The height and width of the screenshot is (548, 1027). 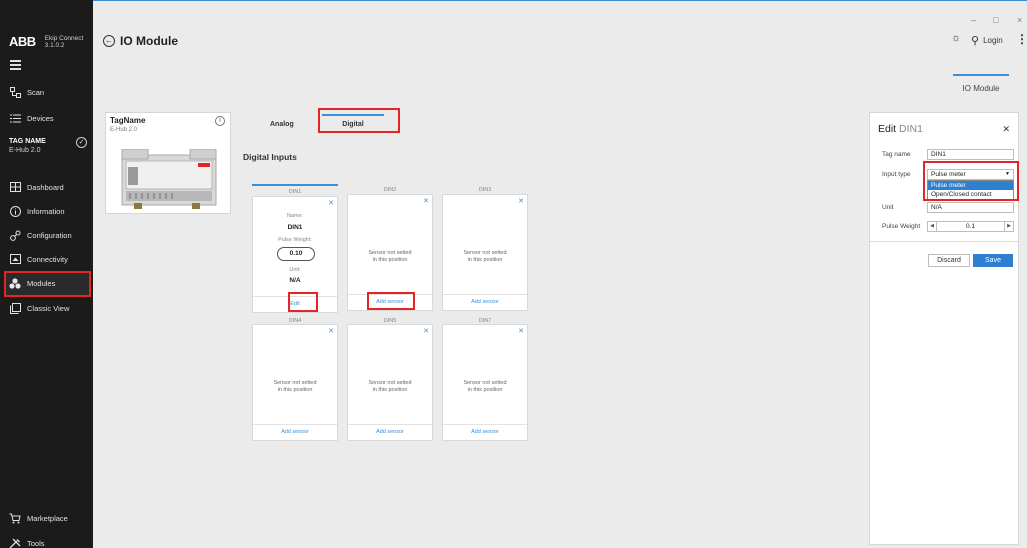 I want to click on header: ← IO Module – □ × ☼ ⚲ Login ⋮ IO Module, so click(x=560, y=52).